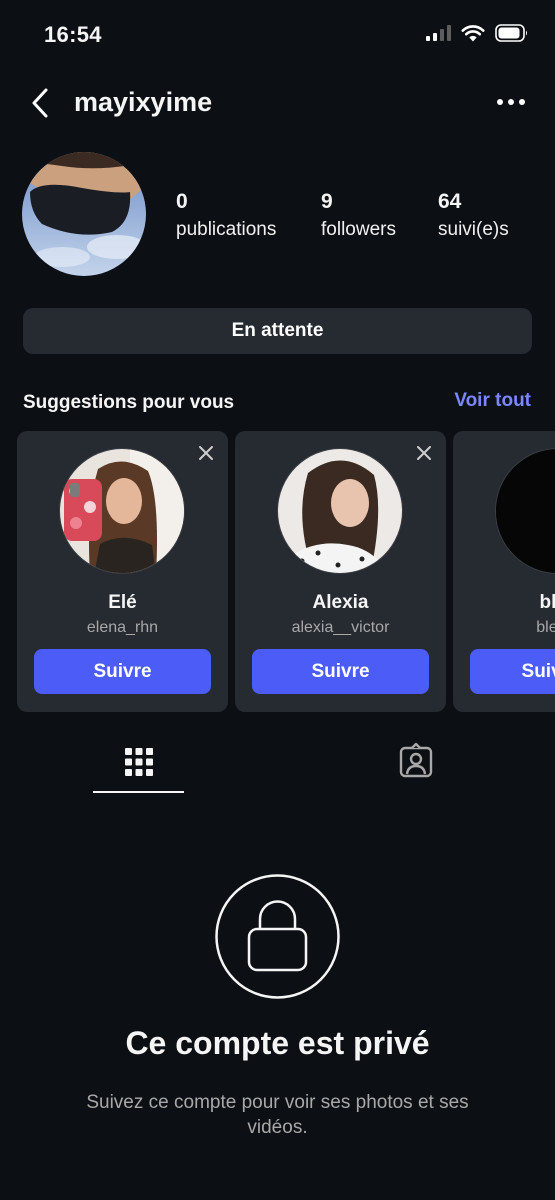 Image resolution: width=555 pixels, height=1200 pixels. I want to click on suggestion-handle: bleuer, so click(545, 627).